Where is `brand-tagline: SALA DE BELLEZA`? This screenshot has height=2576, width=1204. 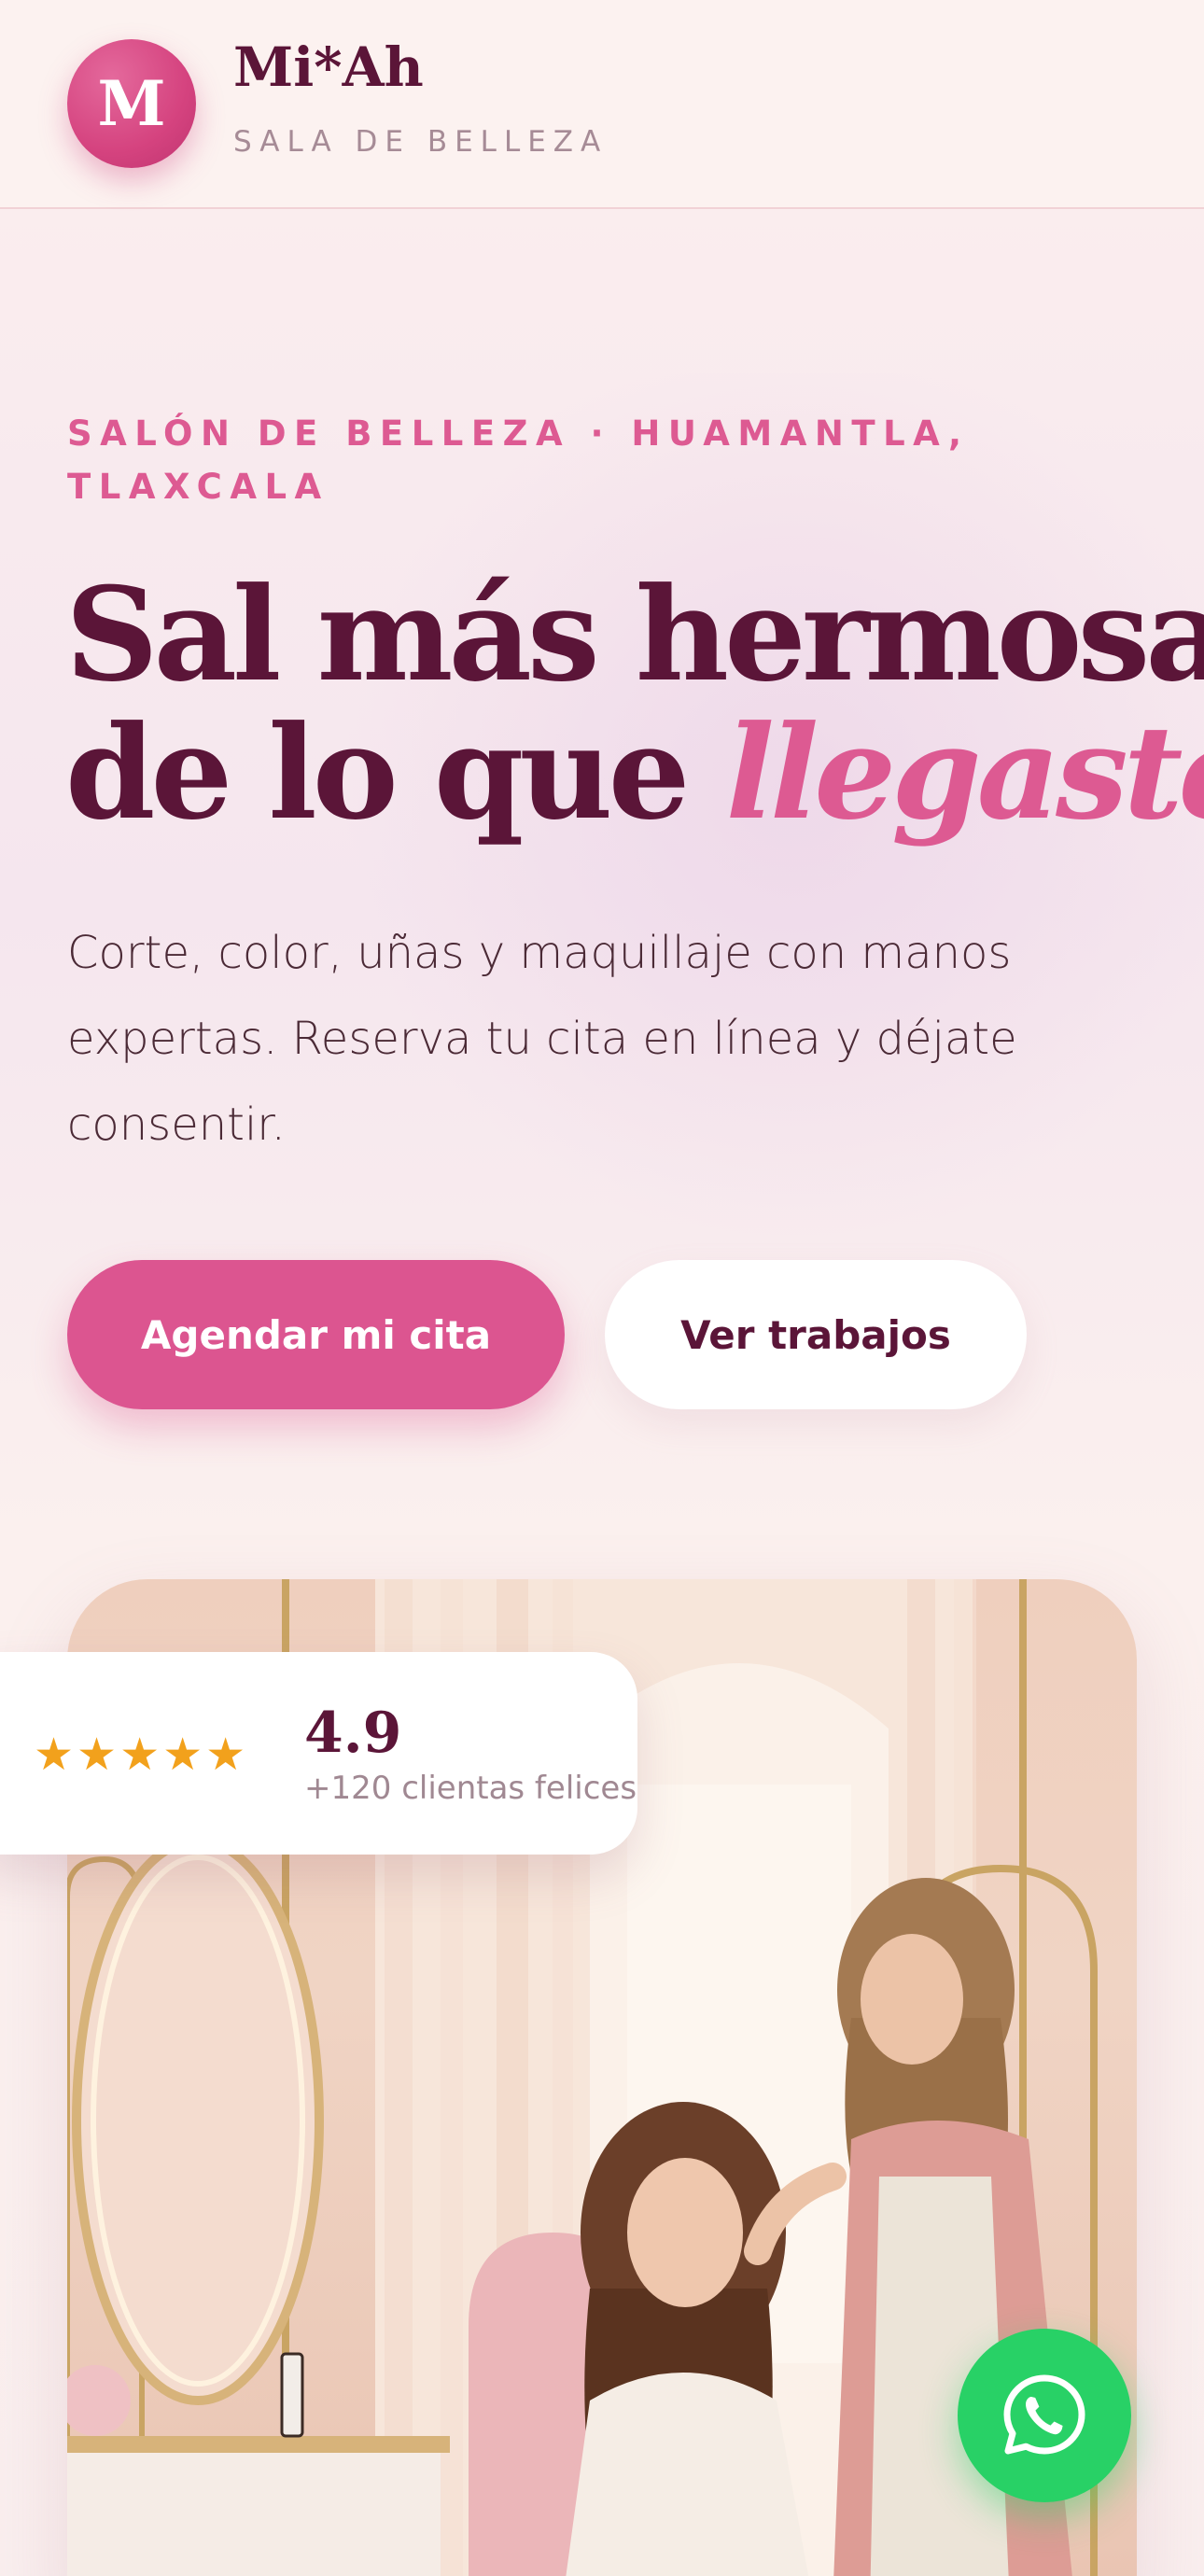 brand-tagline: SALA DE BELLEZA is located at coordinates (421, 142).